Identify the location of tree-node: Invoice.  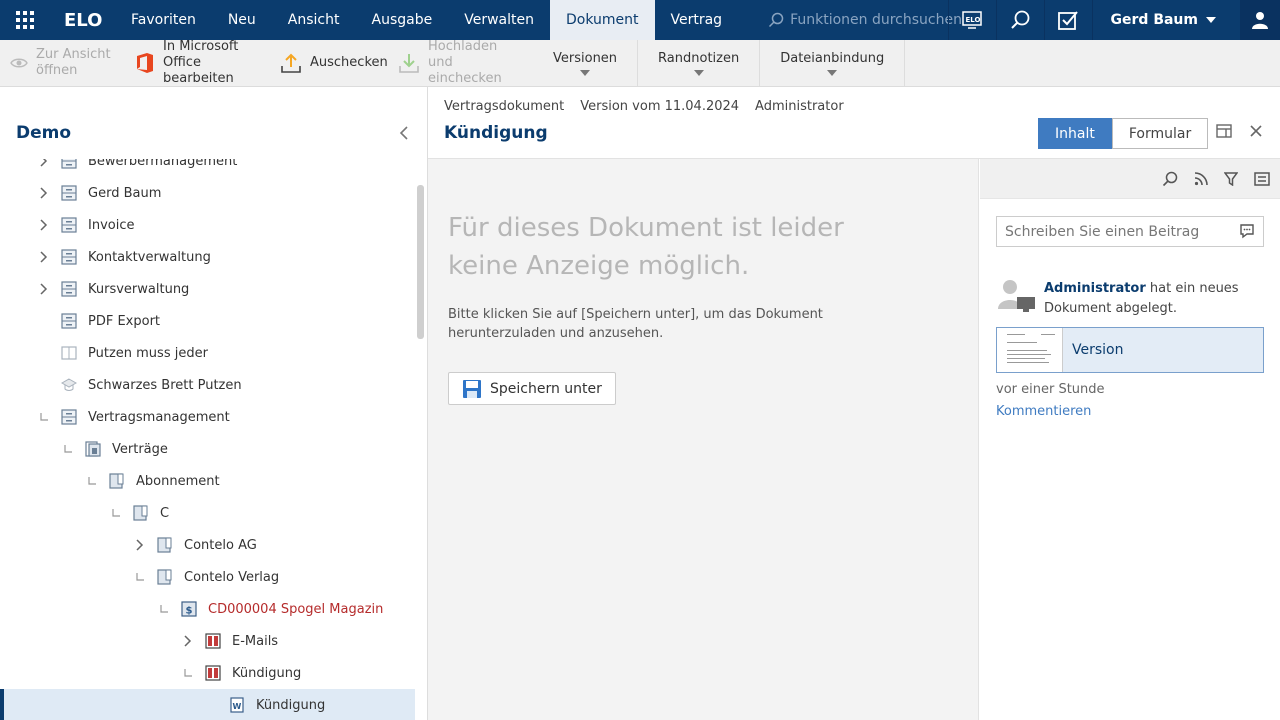
(207, 225).